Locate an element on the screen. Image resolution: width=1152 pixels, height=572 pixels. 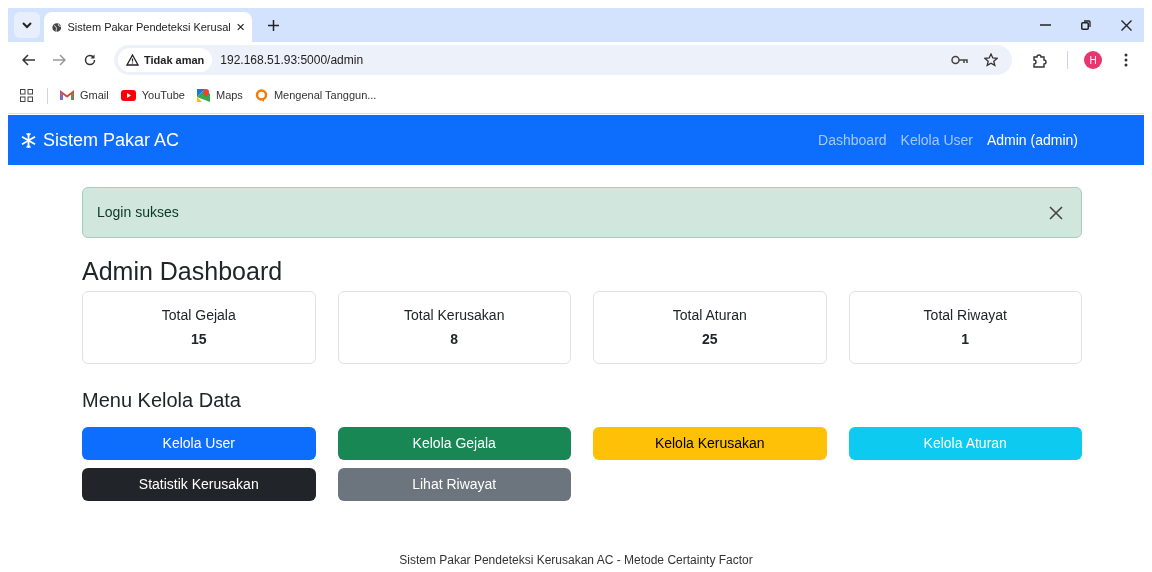
bookmark-link: YouTube is located at coordinates (152, 95).